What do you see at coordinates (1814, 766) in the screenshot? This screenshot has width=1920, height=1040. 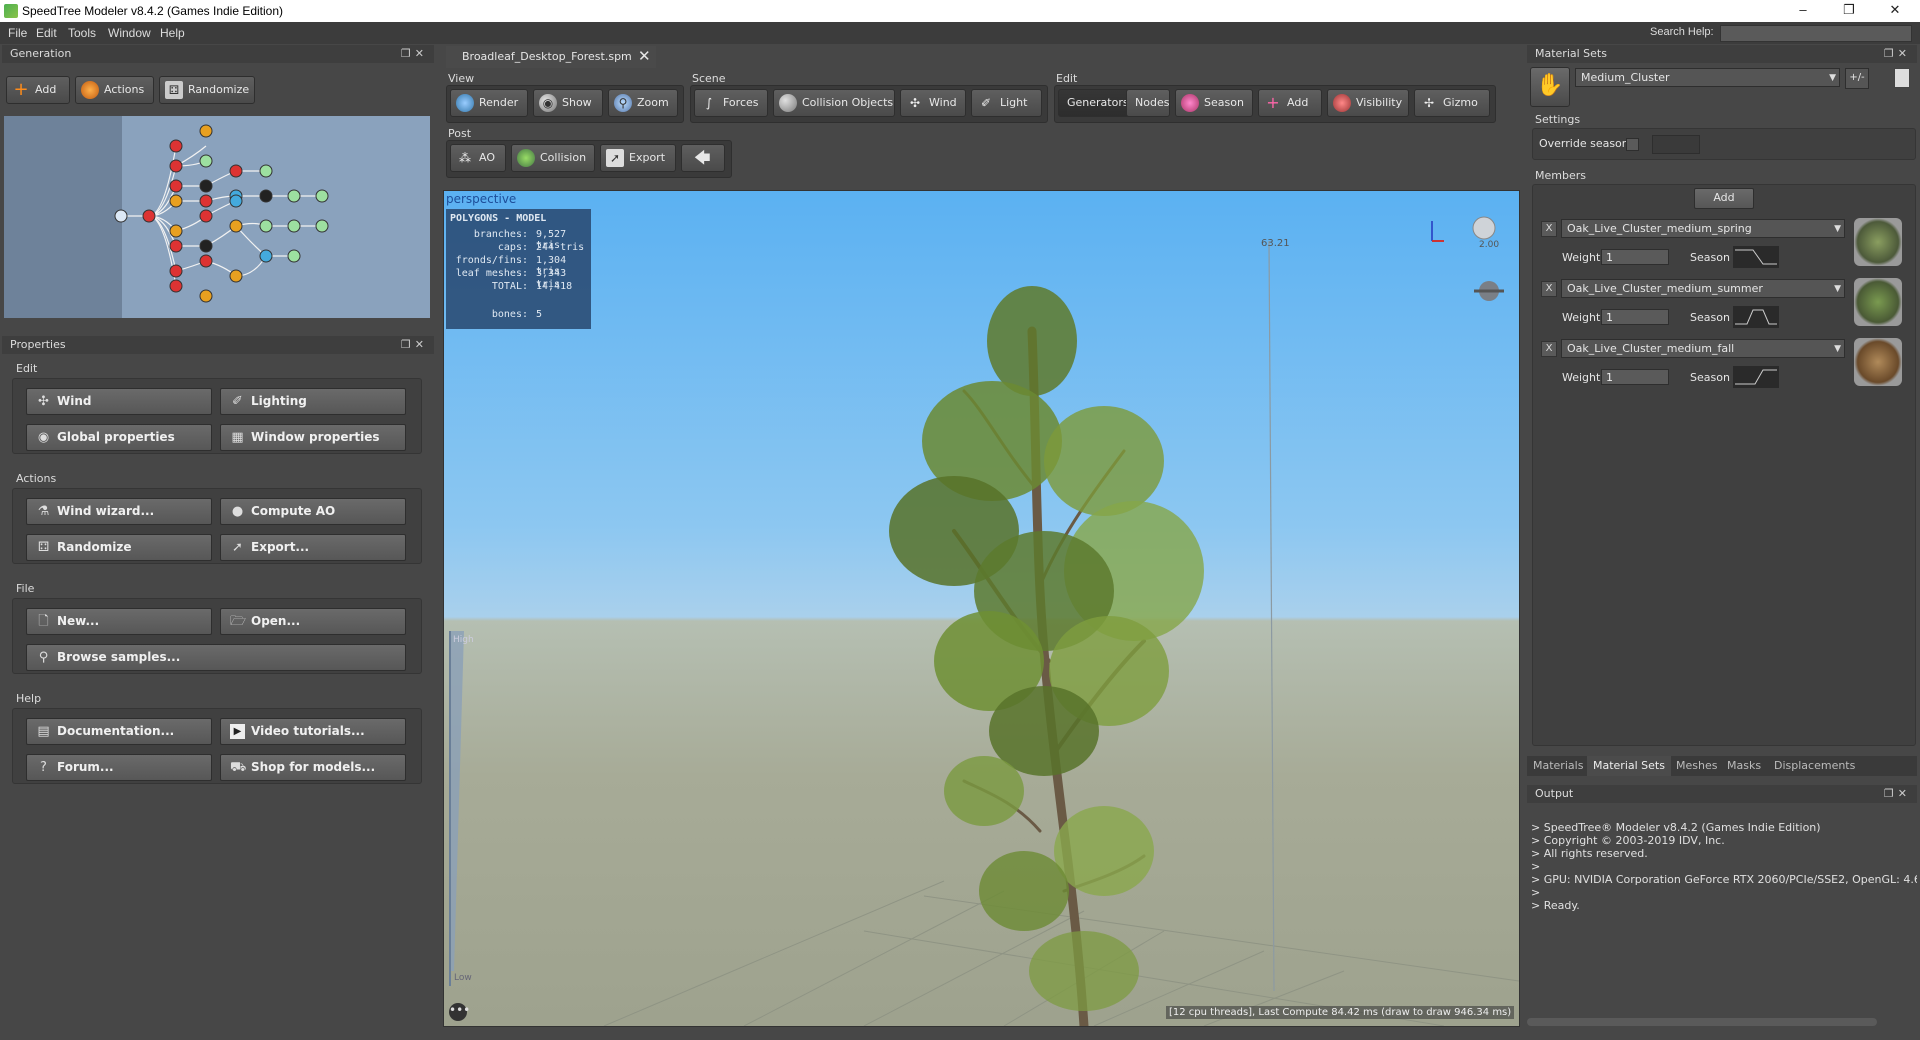 I see `tab-displacements: Displacements` at bounding box center [1814, 766].